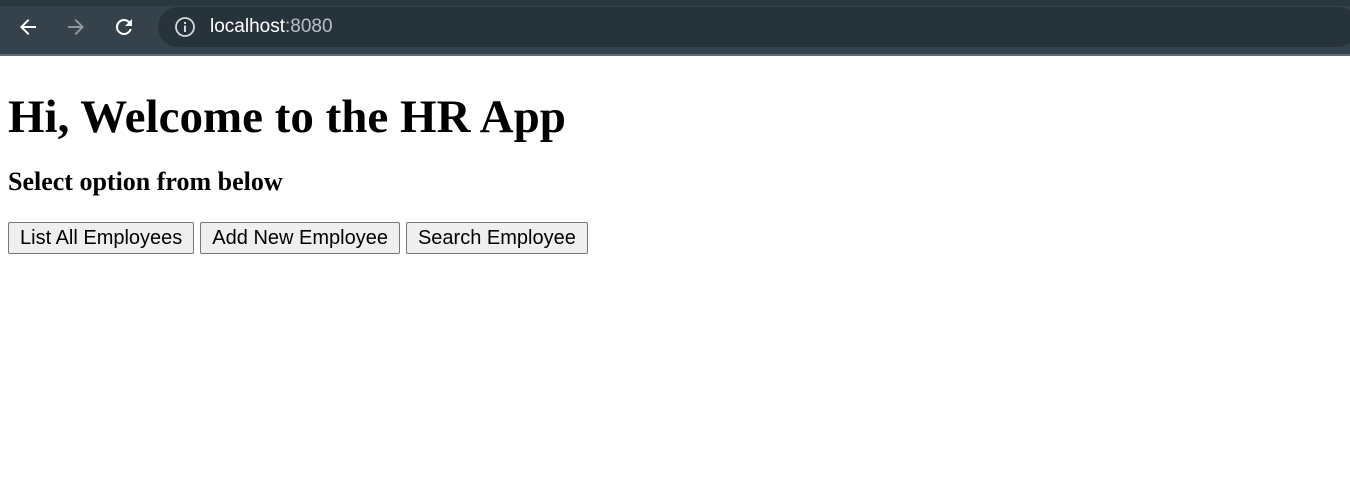  I want to click on page-title: Hi, Welcome to the HR App, so click(287, 117).